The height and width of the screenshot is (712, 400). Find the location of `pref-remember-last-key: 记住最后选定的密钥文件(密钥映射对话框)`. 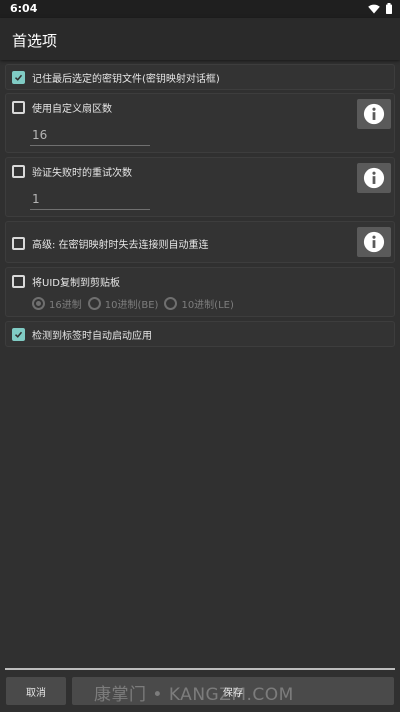

pref-remember-last-key: 记住最后选定的密钥文件(密钥映射对话框) is located at coordinates (200, 77).